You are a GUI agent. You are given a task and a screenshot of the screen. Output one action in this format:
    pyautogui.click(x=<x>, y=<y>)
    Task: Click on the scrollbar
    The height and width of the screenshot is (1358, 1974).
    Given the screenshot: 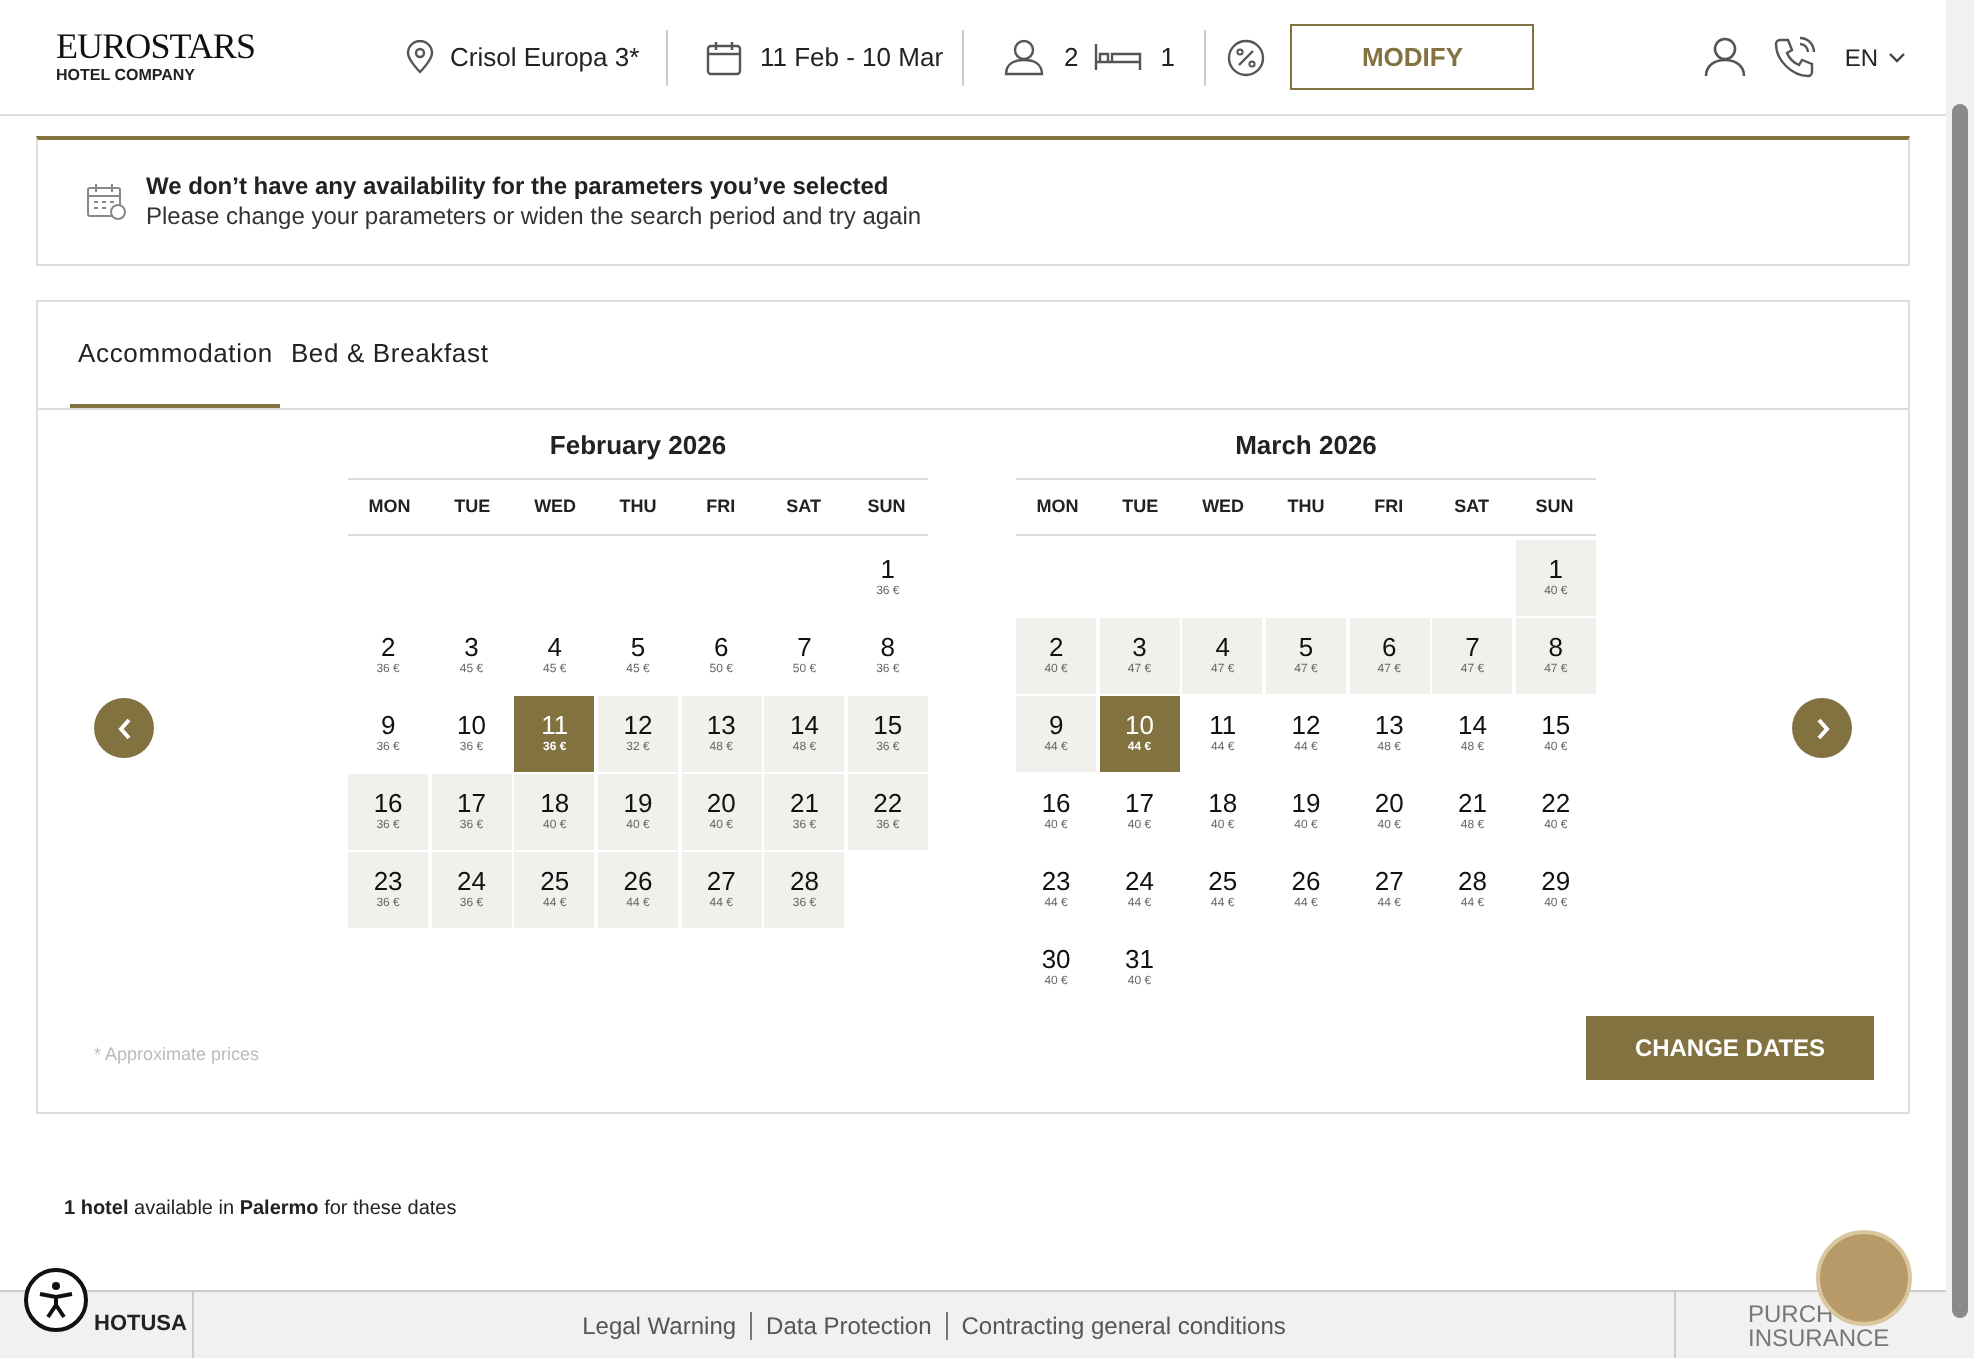 What is the action you would take?
    pyautogui.click(x=1960, y=679)
    